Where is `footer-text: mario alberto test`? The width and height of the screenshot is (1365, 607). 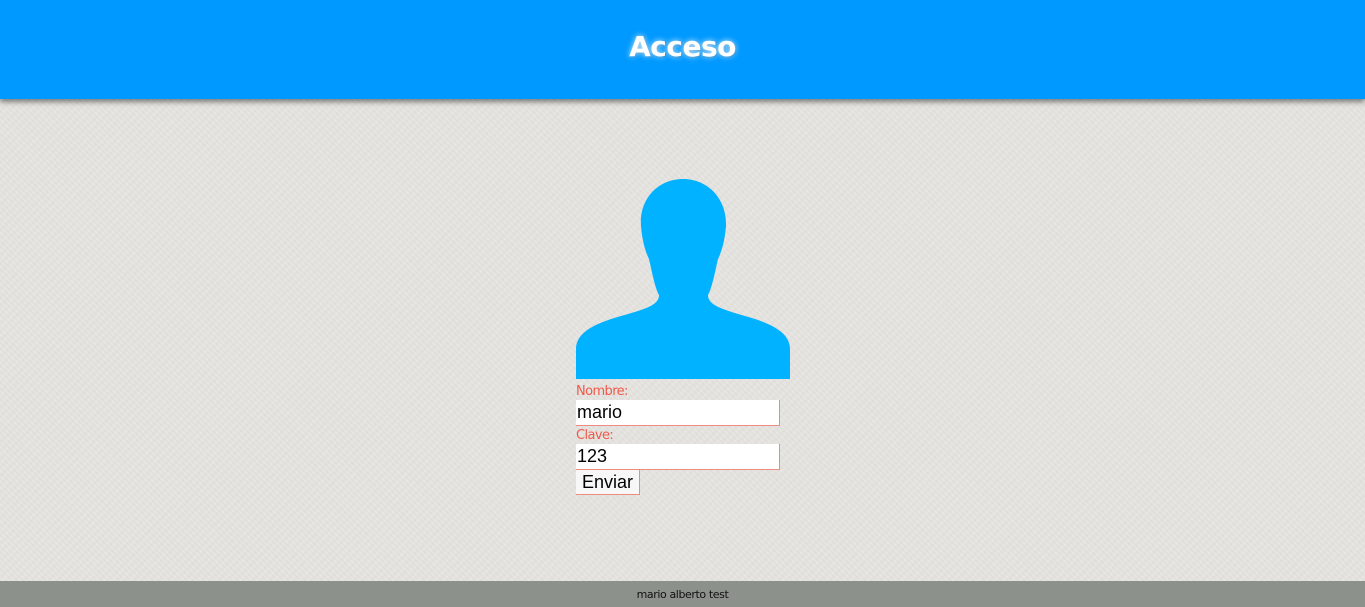
footer-text: mario alberto test is located at coordinates (682, 594).